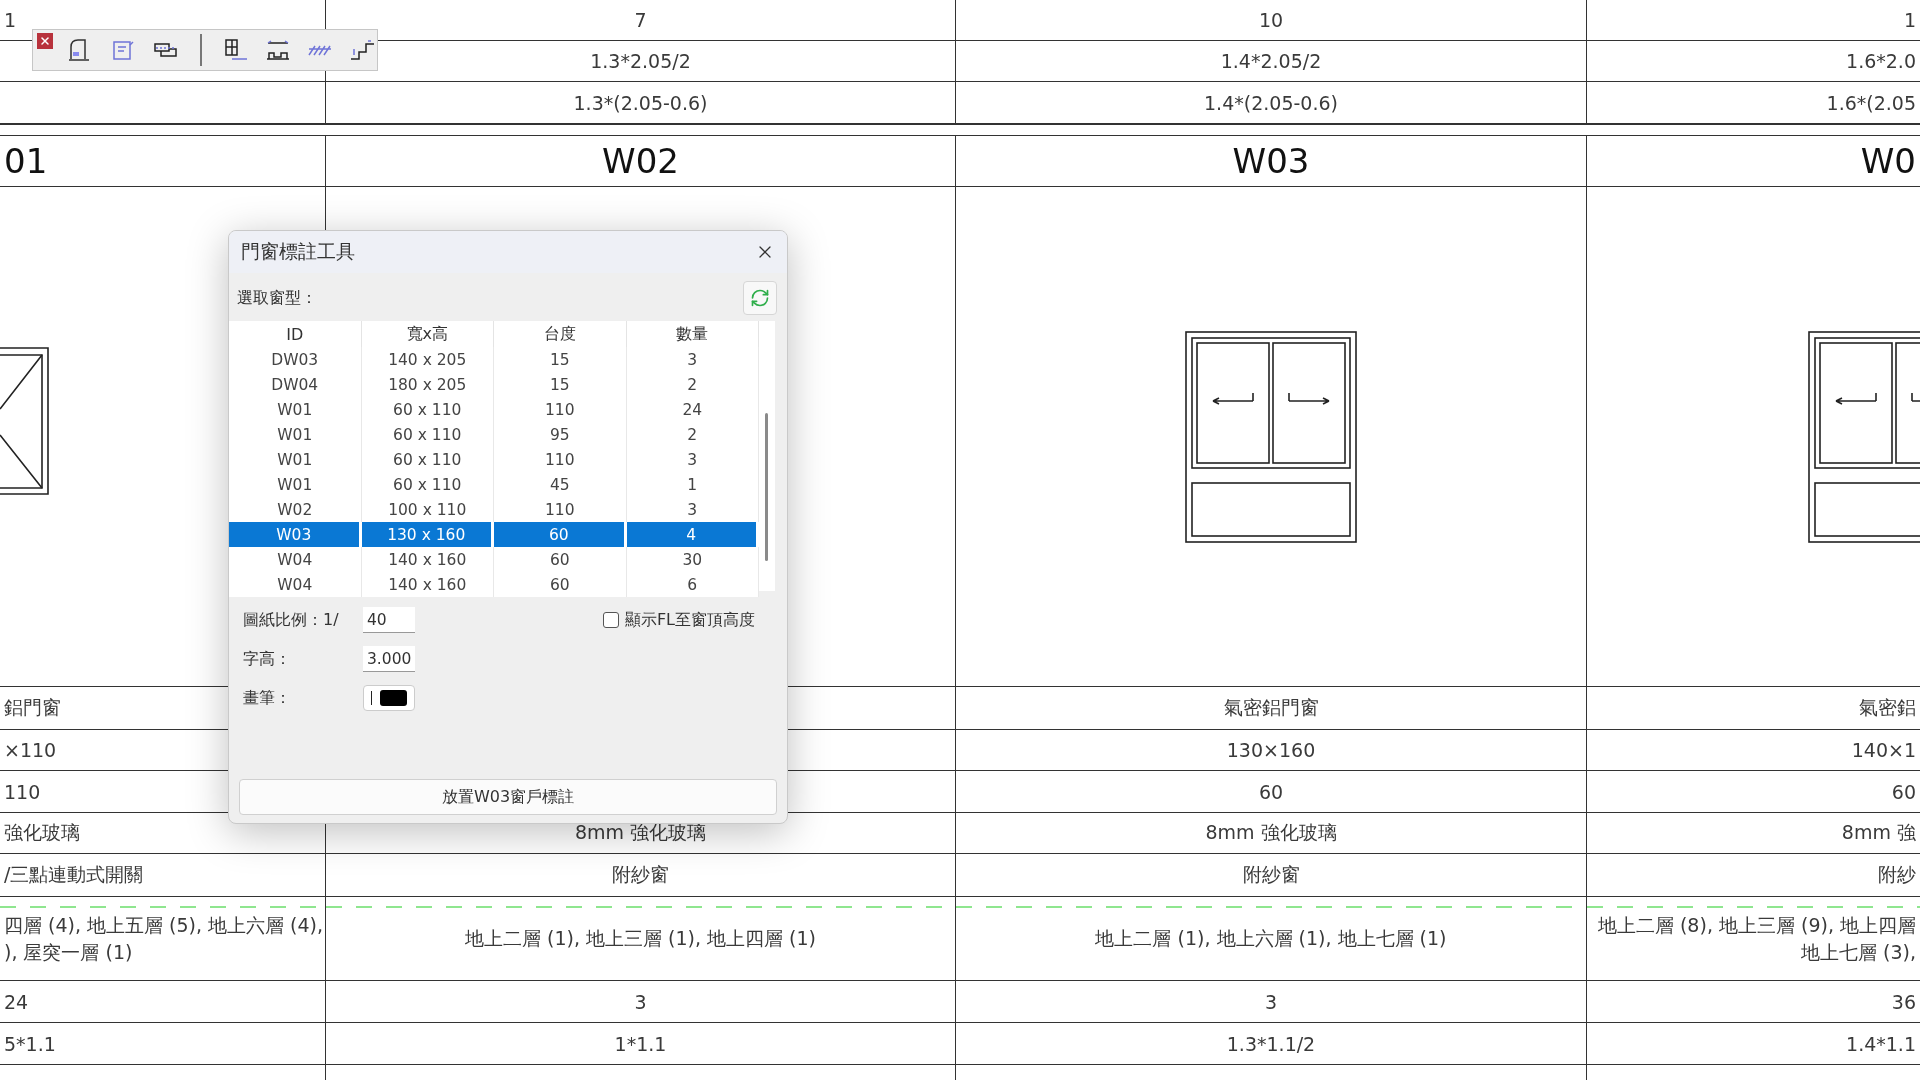 Image resolution: width=1920 pixels, height=1080 pixels. Describe the element at coordinates (1271, 707) in the screenshot. I see `table-cell-text: 氣密鋁門窗` at that location.